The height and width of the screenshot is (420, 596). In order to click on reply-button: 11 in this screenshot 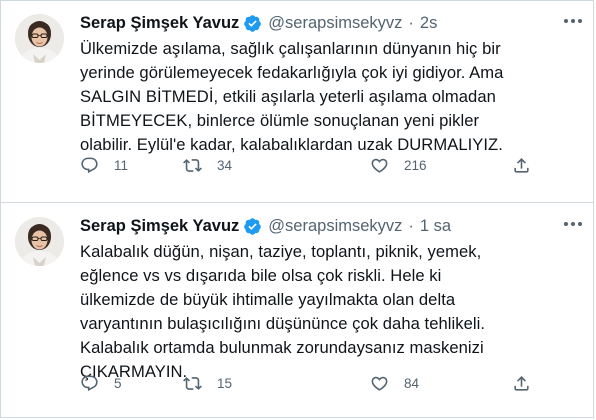, I will do `click(104, 165)`.